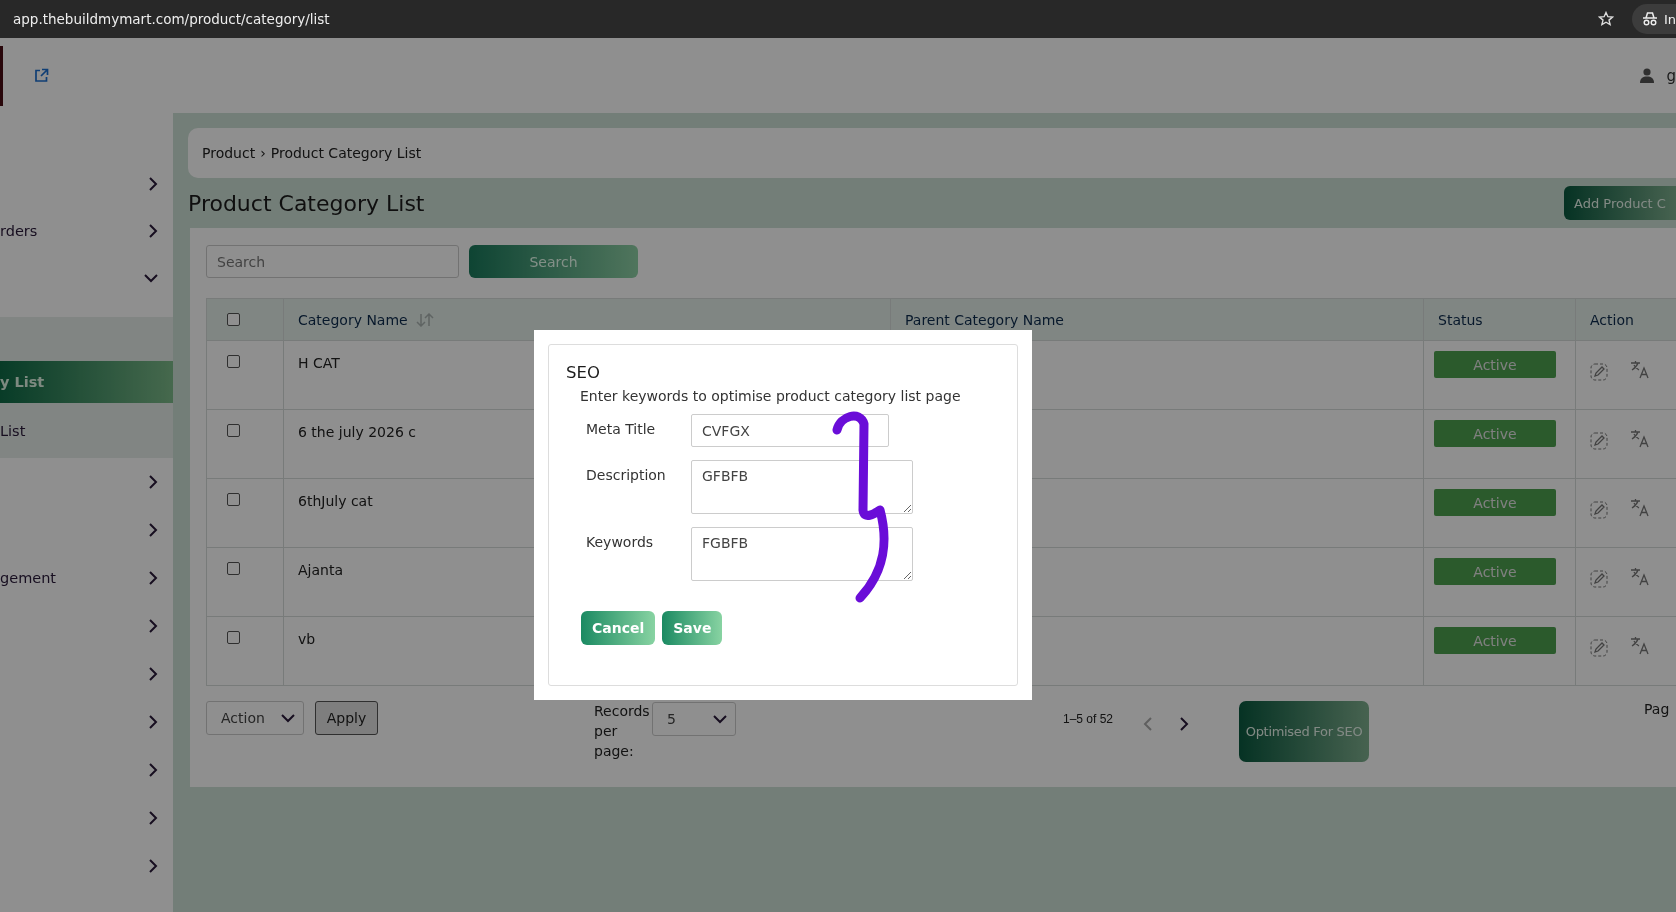 Image resolution: width=1676 pixels, height=912 pixels. I want to click on table-cell: 6 the july 2026 c, so click(357, 432).